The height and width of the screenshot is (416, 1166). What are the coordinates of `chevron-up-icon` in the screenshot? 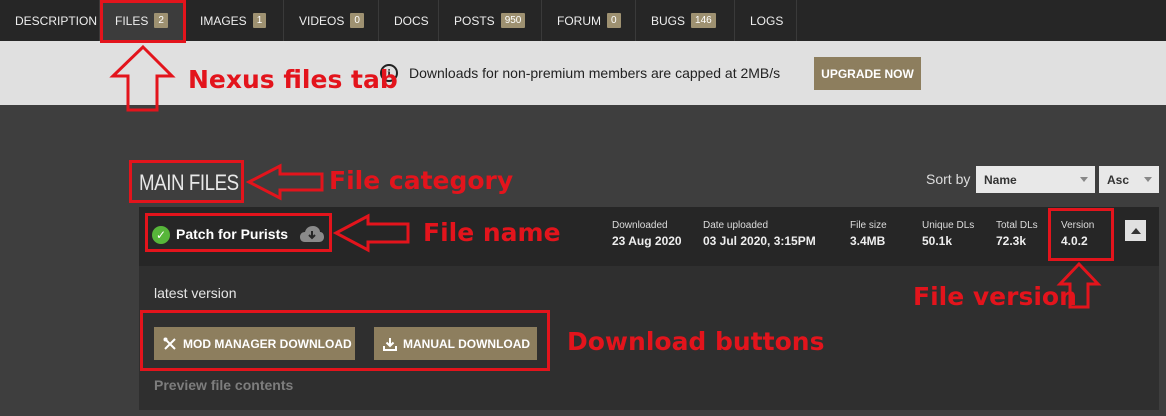 It's located at (1135, 230).